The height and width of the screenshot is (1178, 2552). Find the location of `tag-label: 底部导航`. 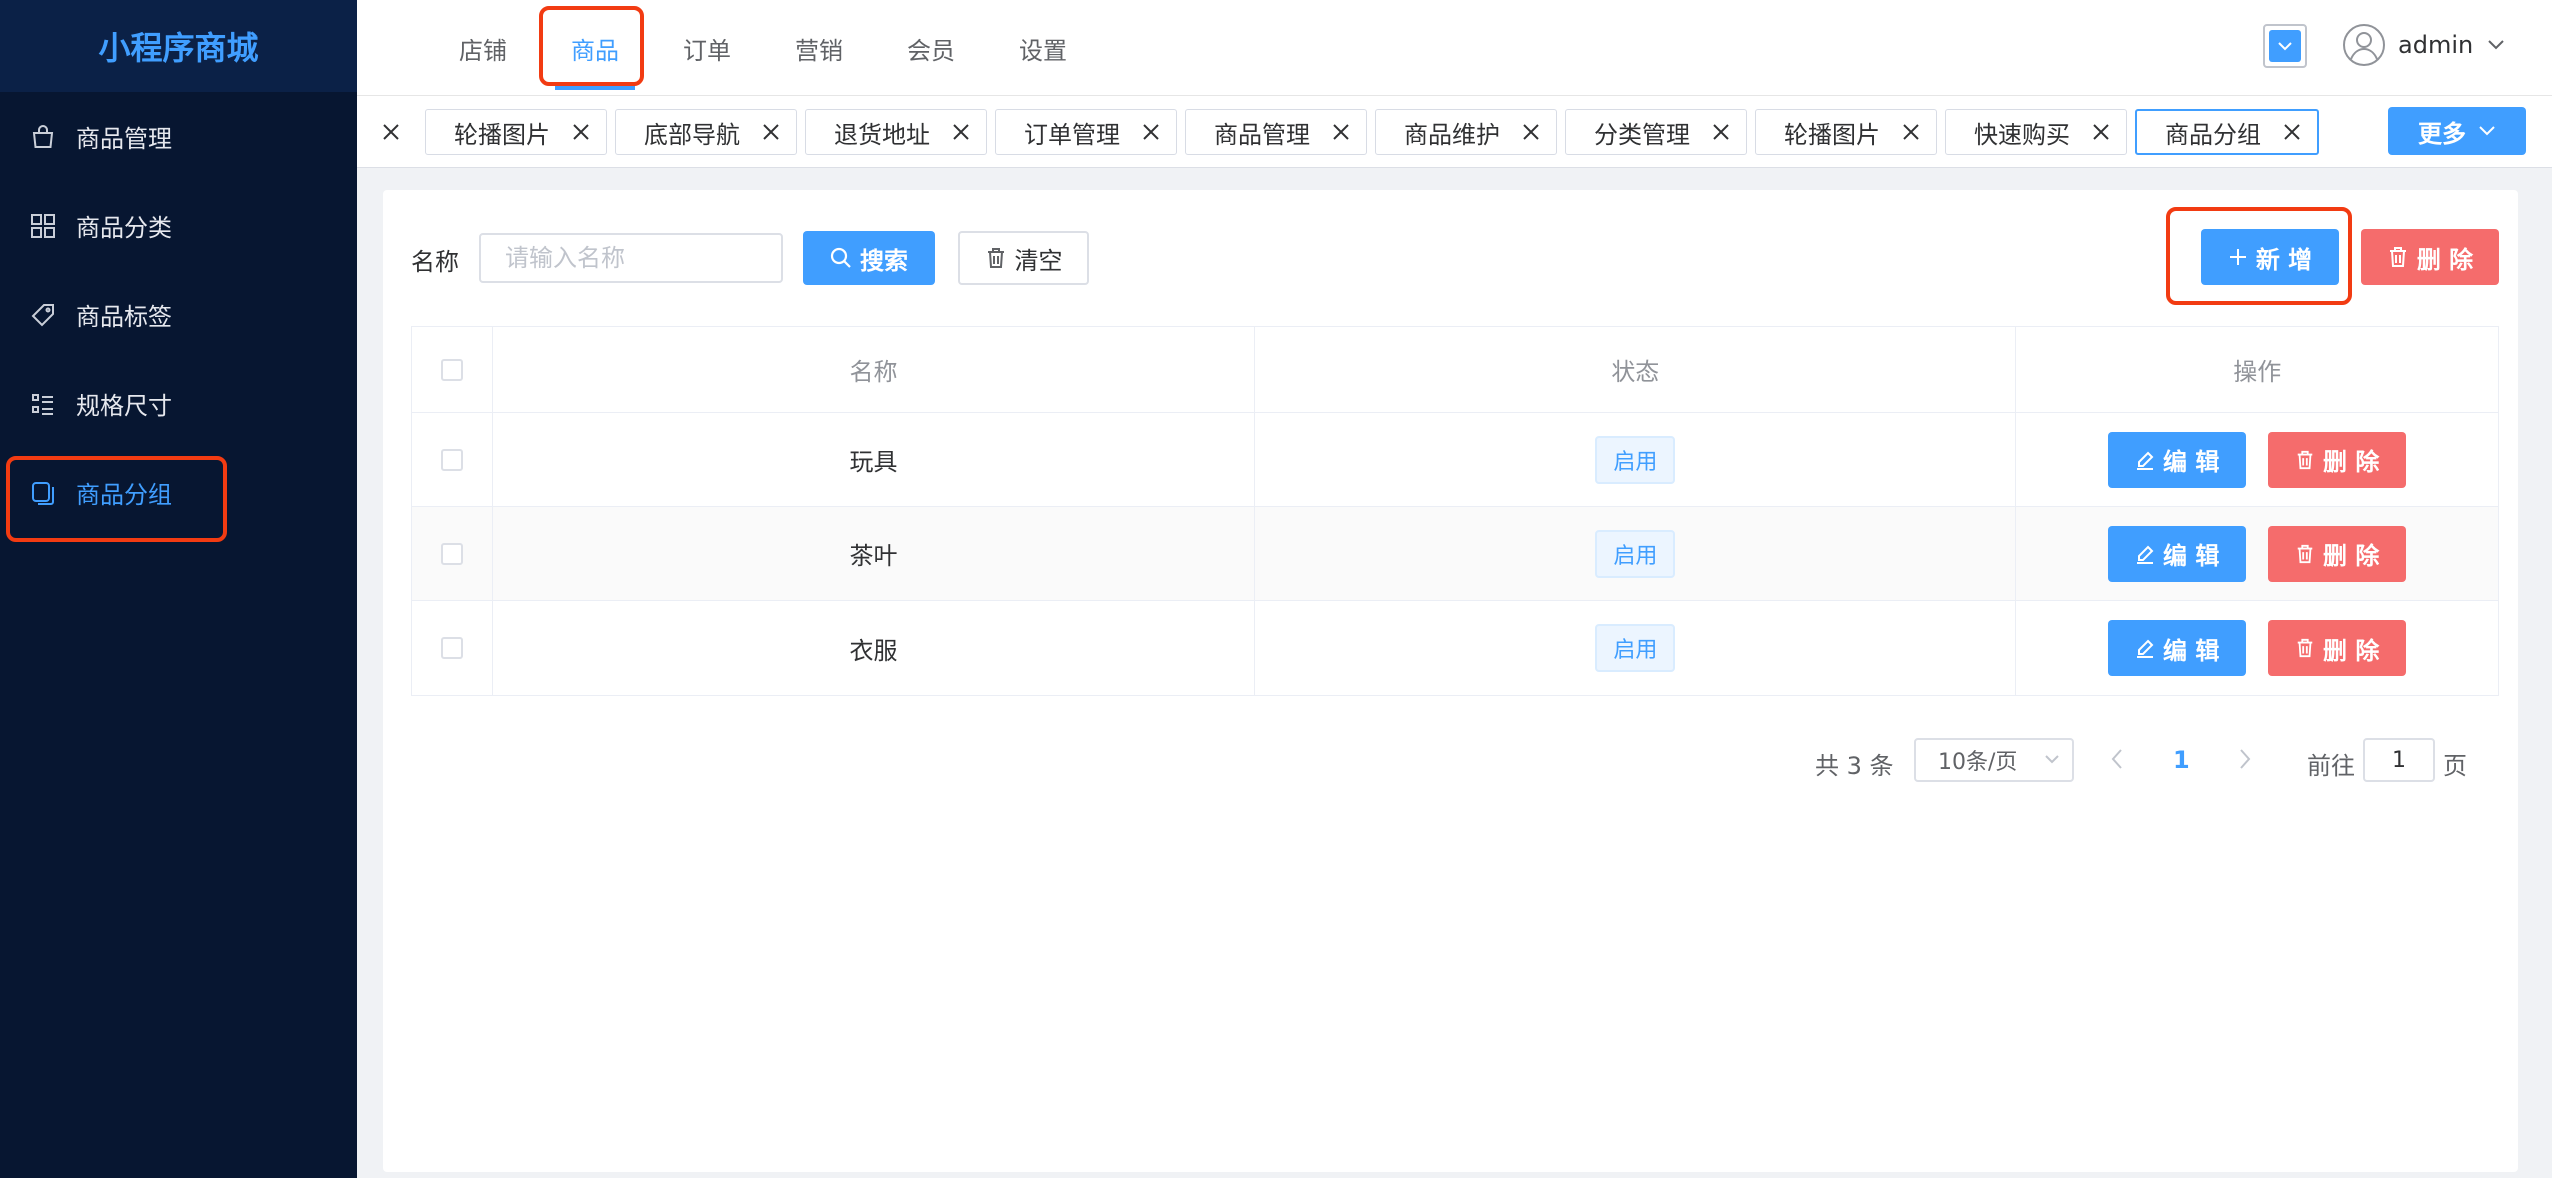

tag-label: 底部导航 is located at coordinates (692, 134).